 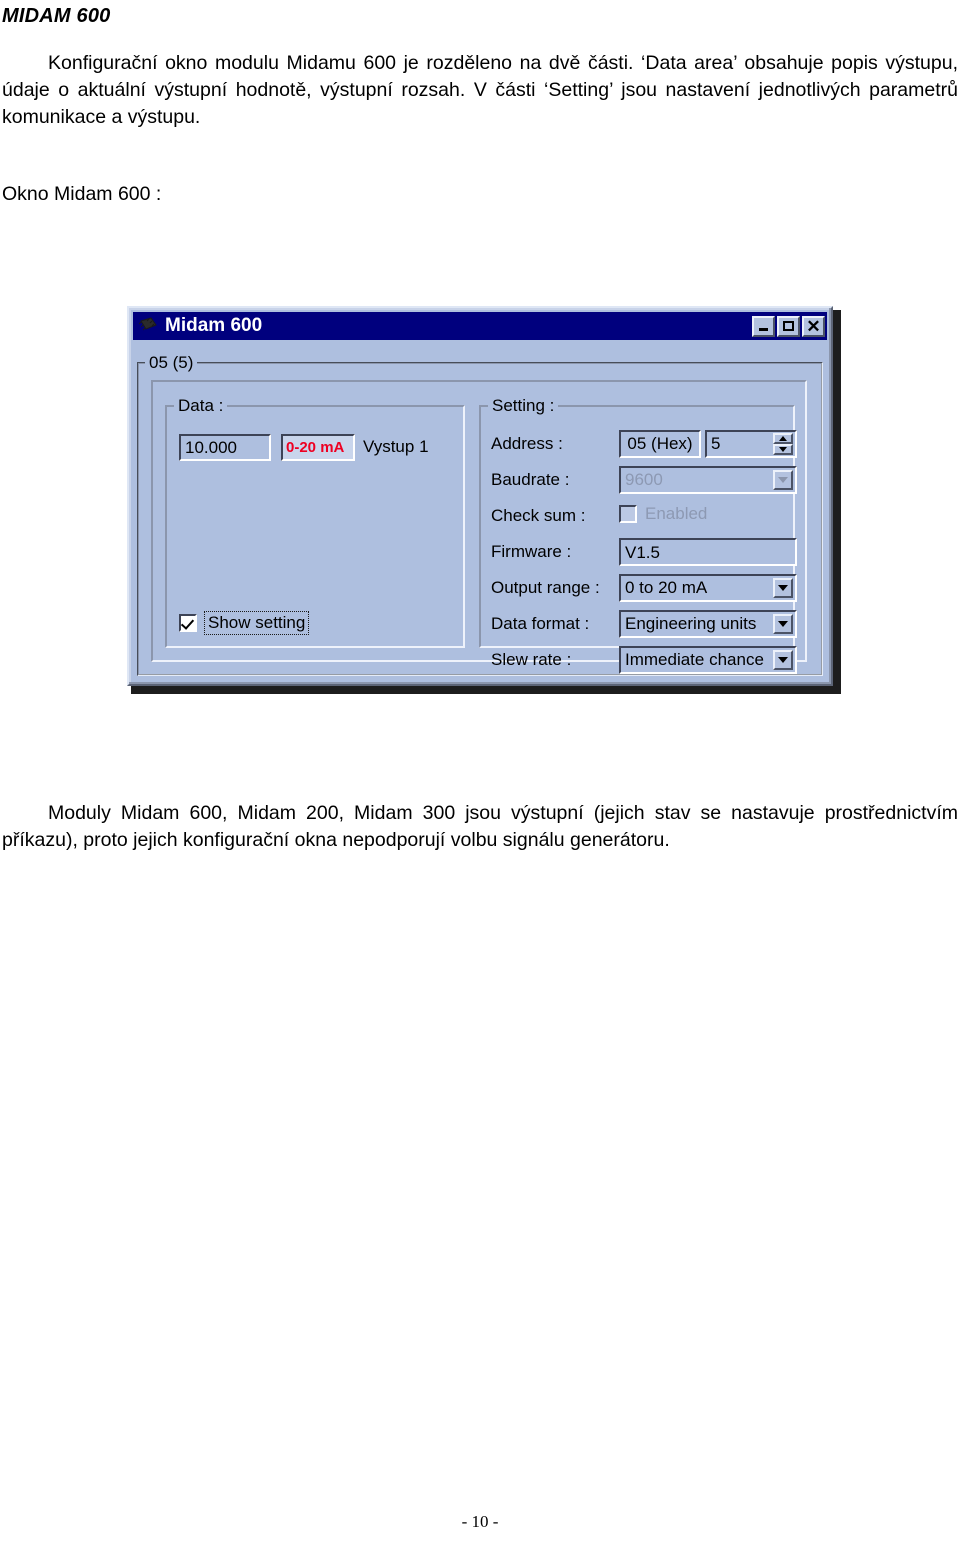 I want to click on slew-rate-dropdown-button, so click(x=783, y=660).